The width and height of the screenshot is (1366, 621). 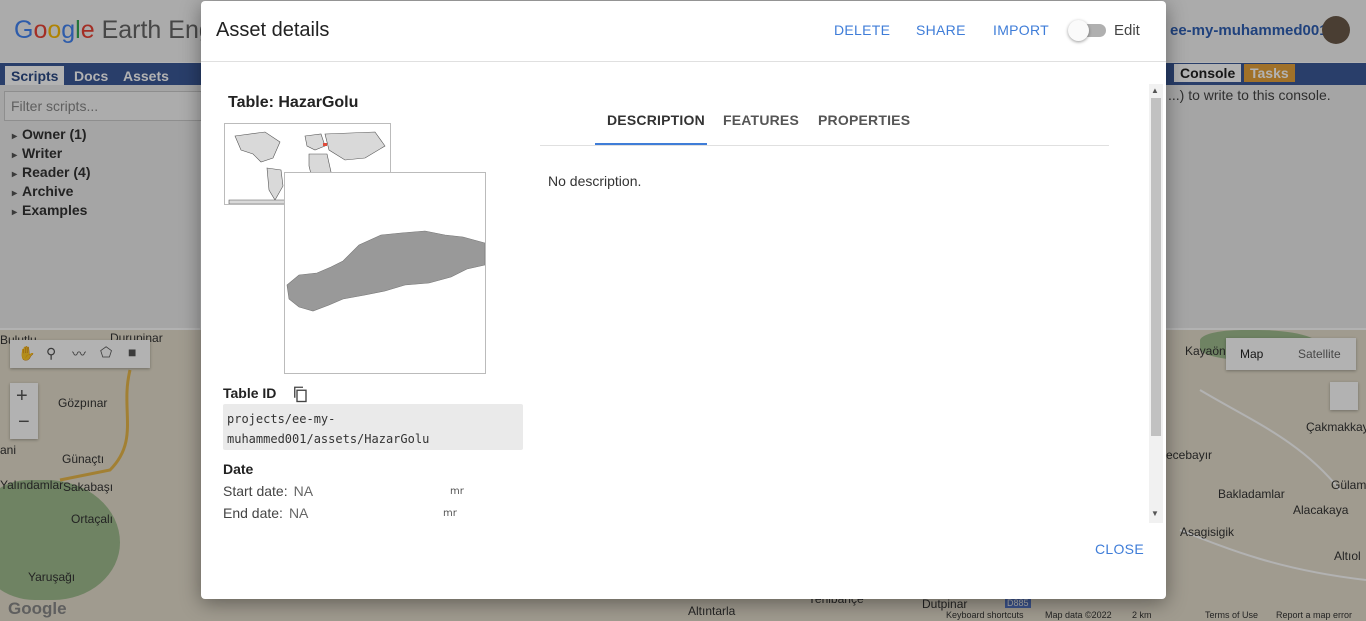 I want to click on start-date-value: NA, so click(x=303, y=491).